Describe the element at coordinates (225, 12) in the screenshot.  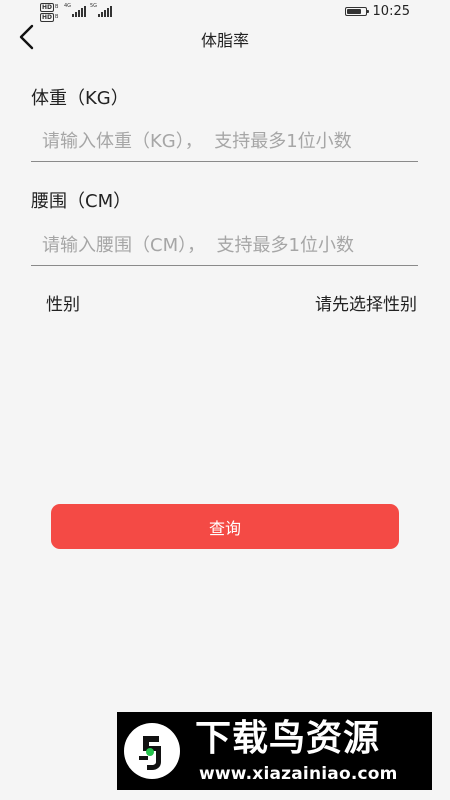
I see `status-bar: HD B HD B 4G 5G 10:25` at that location.